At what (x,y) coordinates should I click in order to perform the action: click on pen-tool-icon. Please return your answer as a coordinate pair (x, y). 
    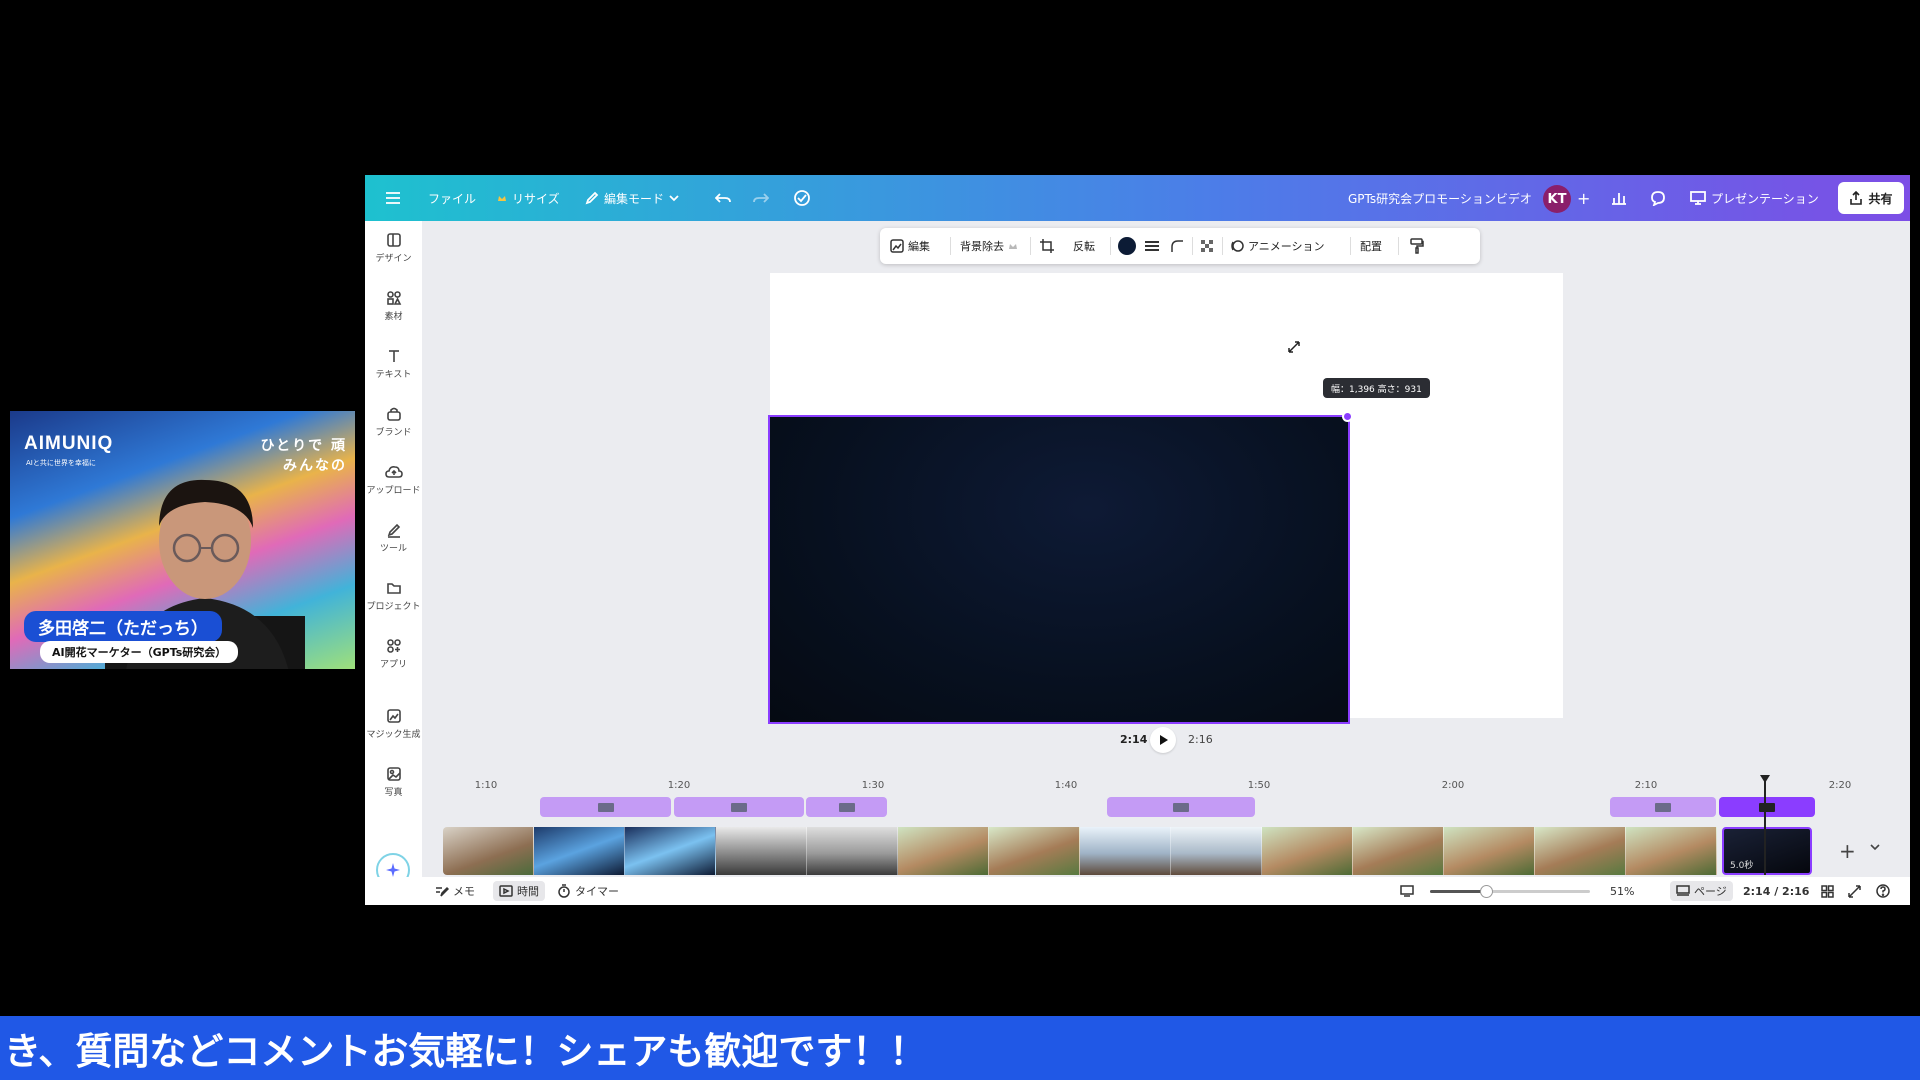
    Looking at the image, I should click on (393, 530).